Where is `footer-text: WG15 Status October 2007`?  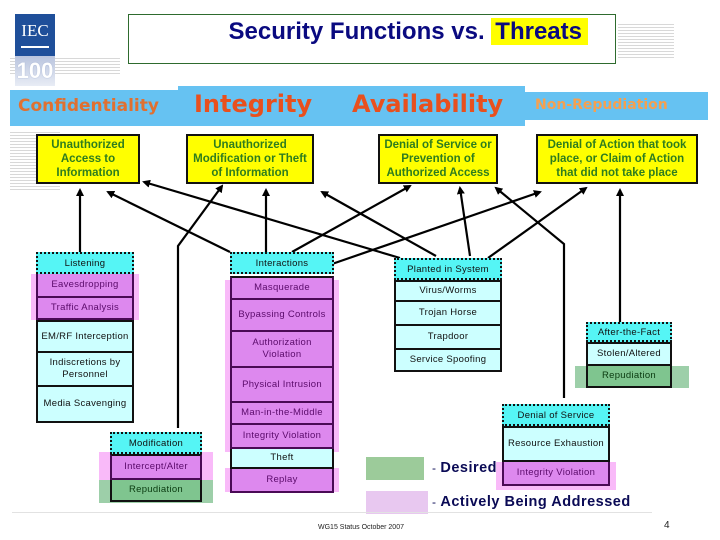
footer-text: WG15 Status October 2007 is located at coordinates (361, 527).